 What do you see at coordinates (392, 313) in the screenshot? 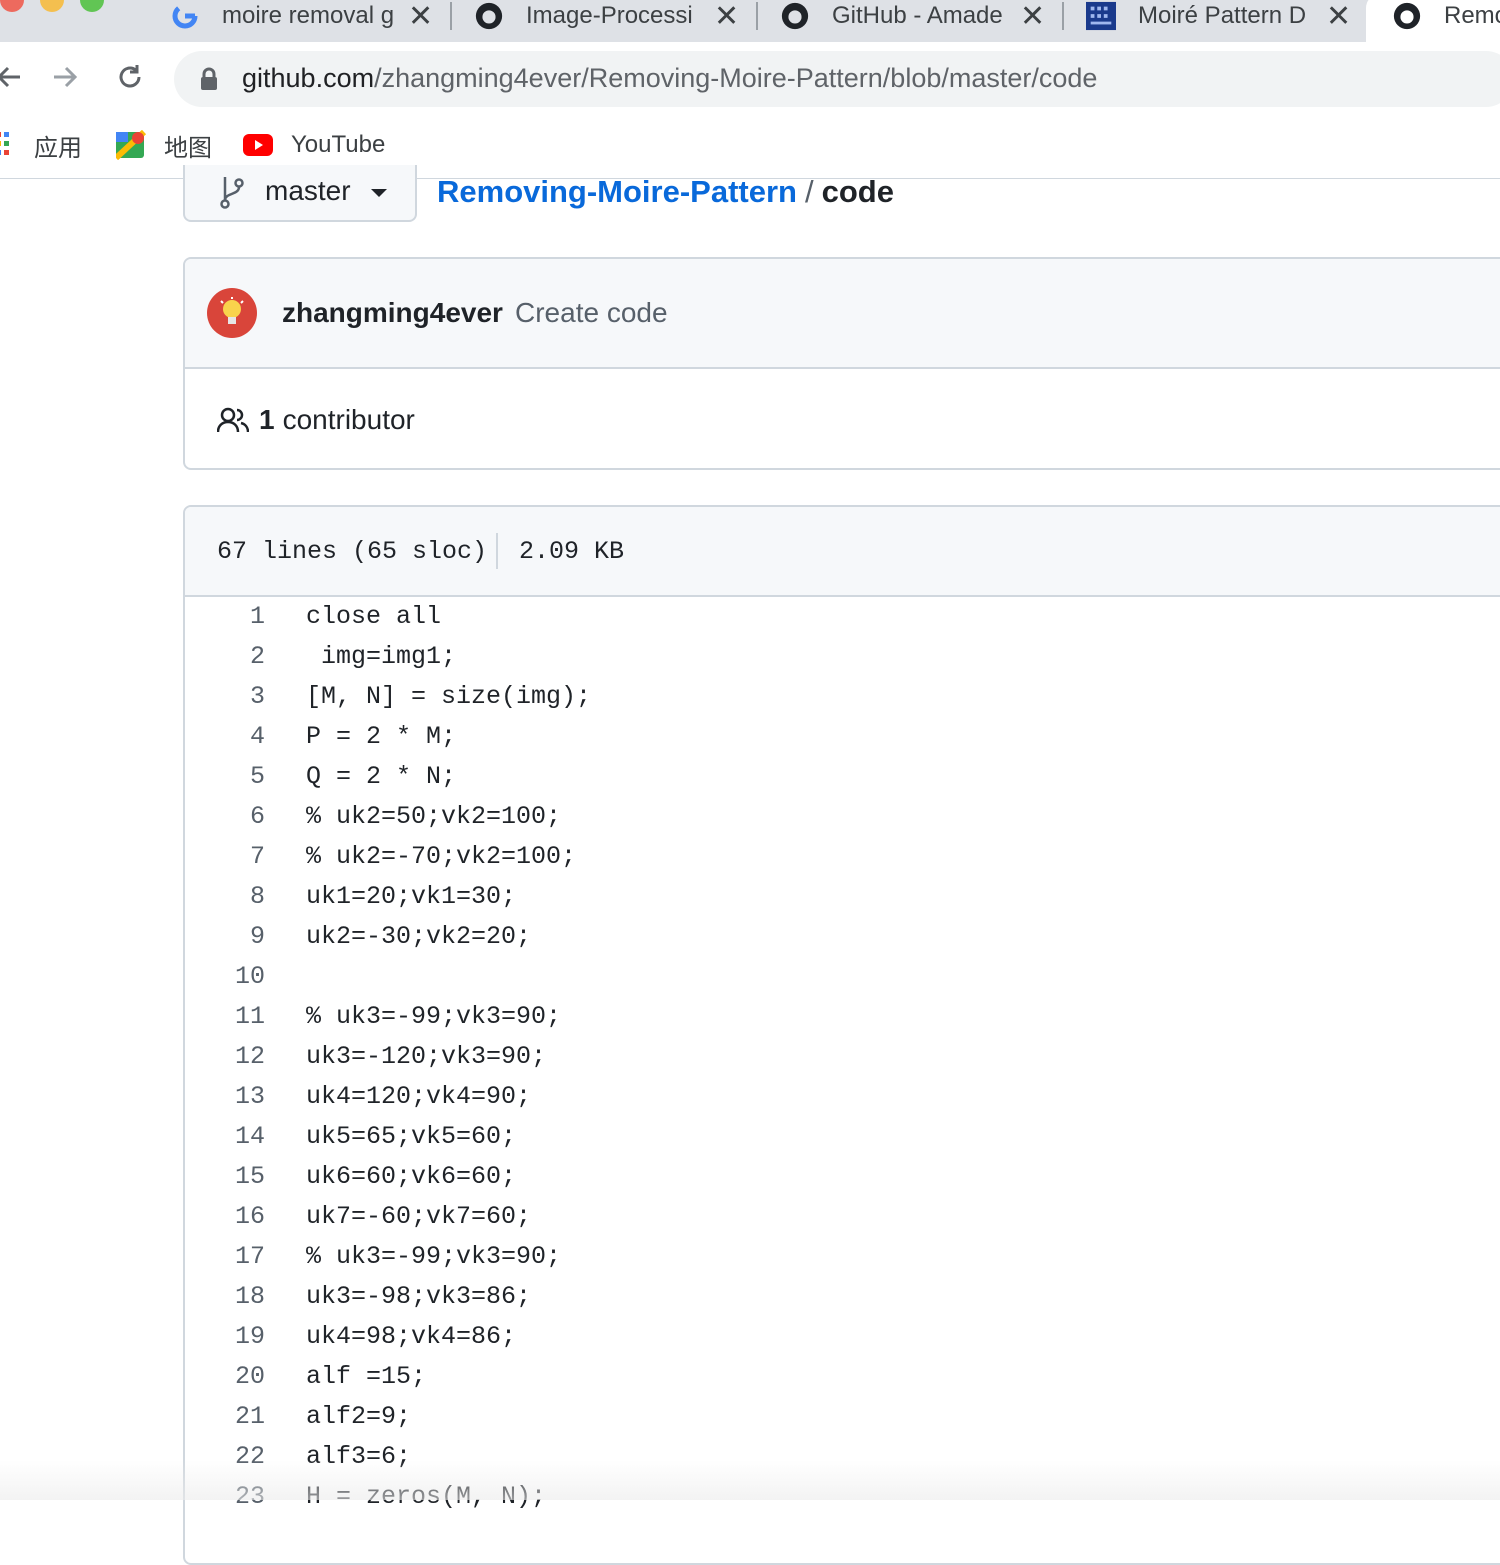
I see `commit-author-link: zhangming4ever` at bounding box center [392, 313].